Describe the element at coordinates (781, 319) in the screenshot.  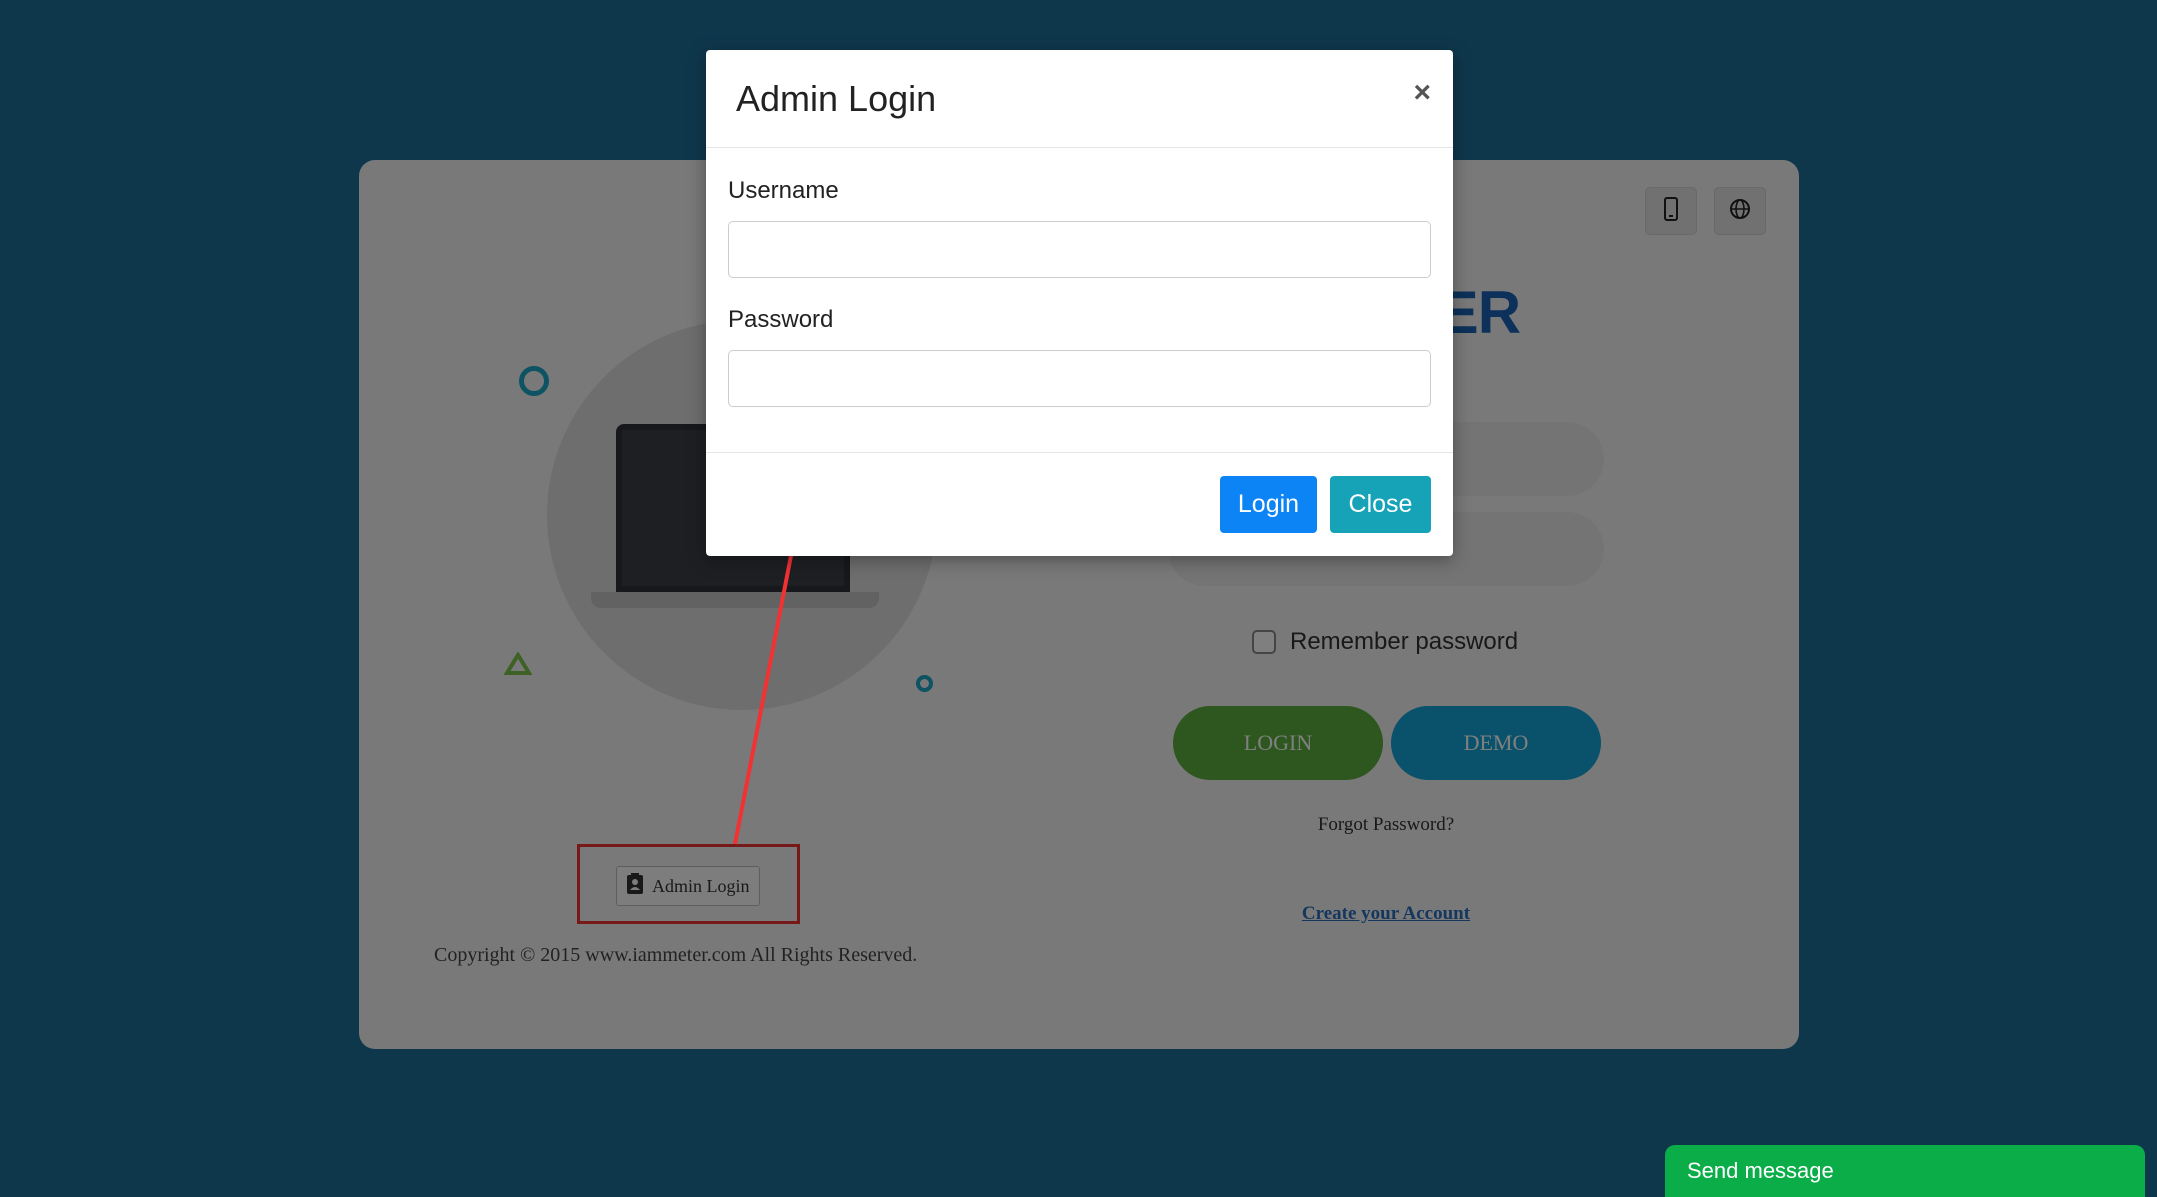
I see `password-label: Password` at that location.